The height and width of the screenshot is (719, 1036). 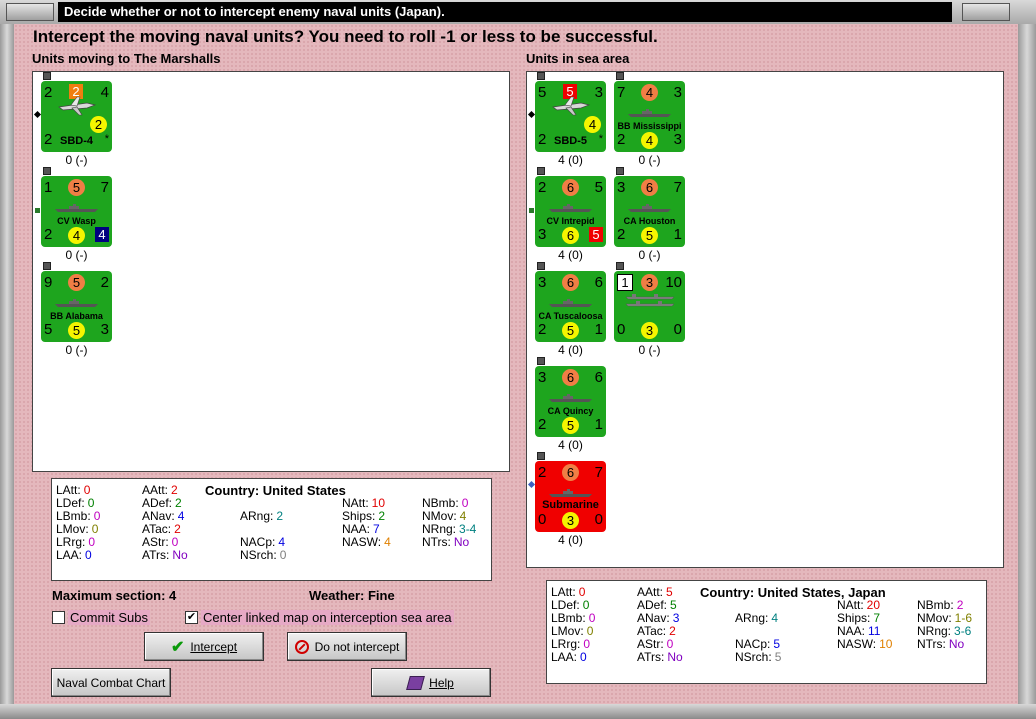 What do you see at coordinates (76, 282) in the screenshot?
I see `unit-attack-value: 5` at bounding box center [76, 282].